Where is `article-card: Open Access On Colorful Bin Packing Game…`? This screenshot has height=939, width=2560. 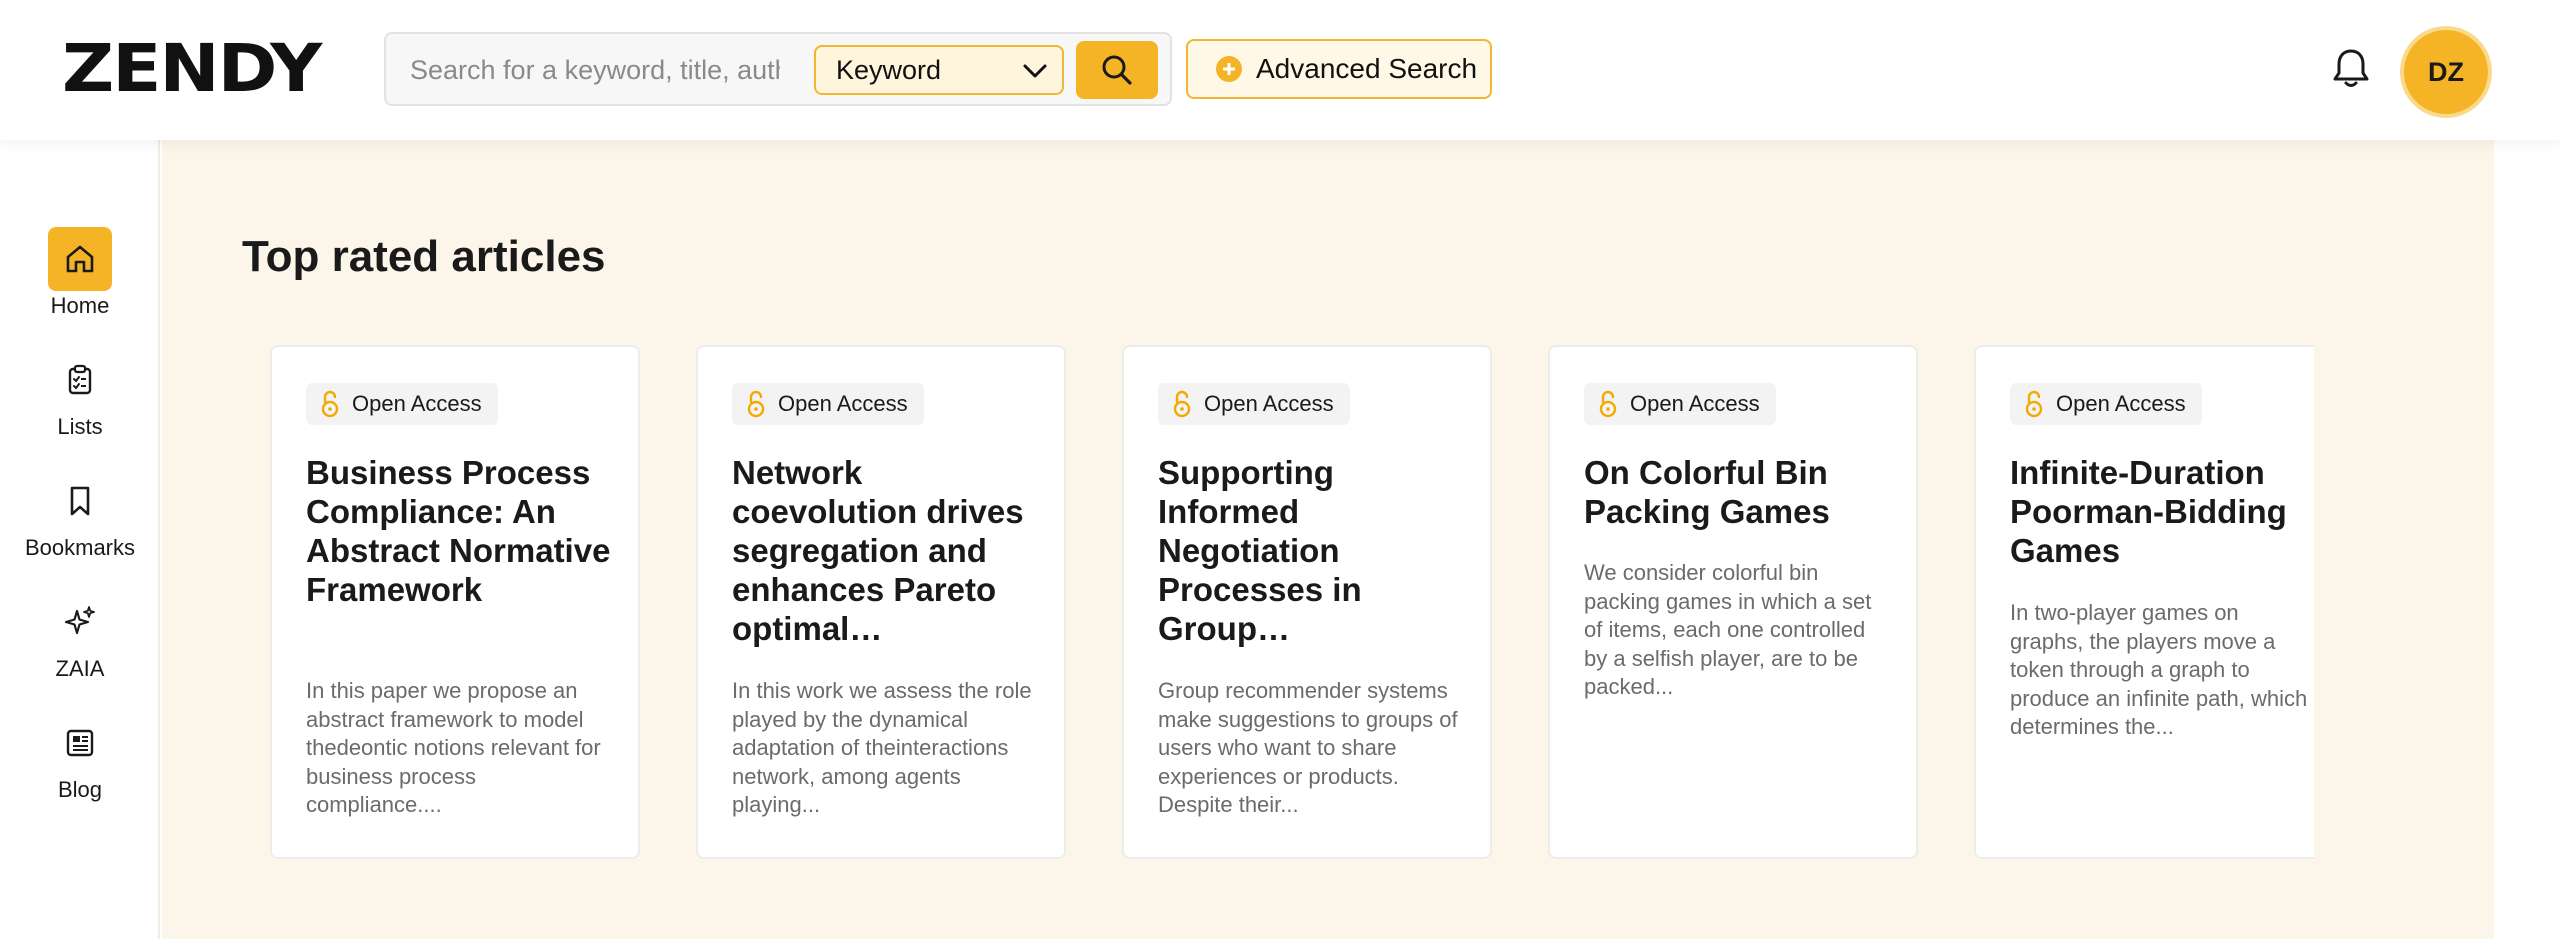
article-card: Open Access On Colorful Bin Packing Game… is located at coordinates (1733, 602).